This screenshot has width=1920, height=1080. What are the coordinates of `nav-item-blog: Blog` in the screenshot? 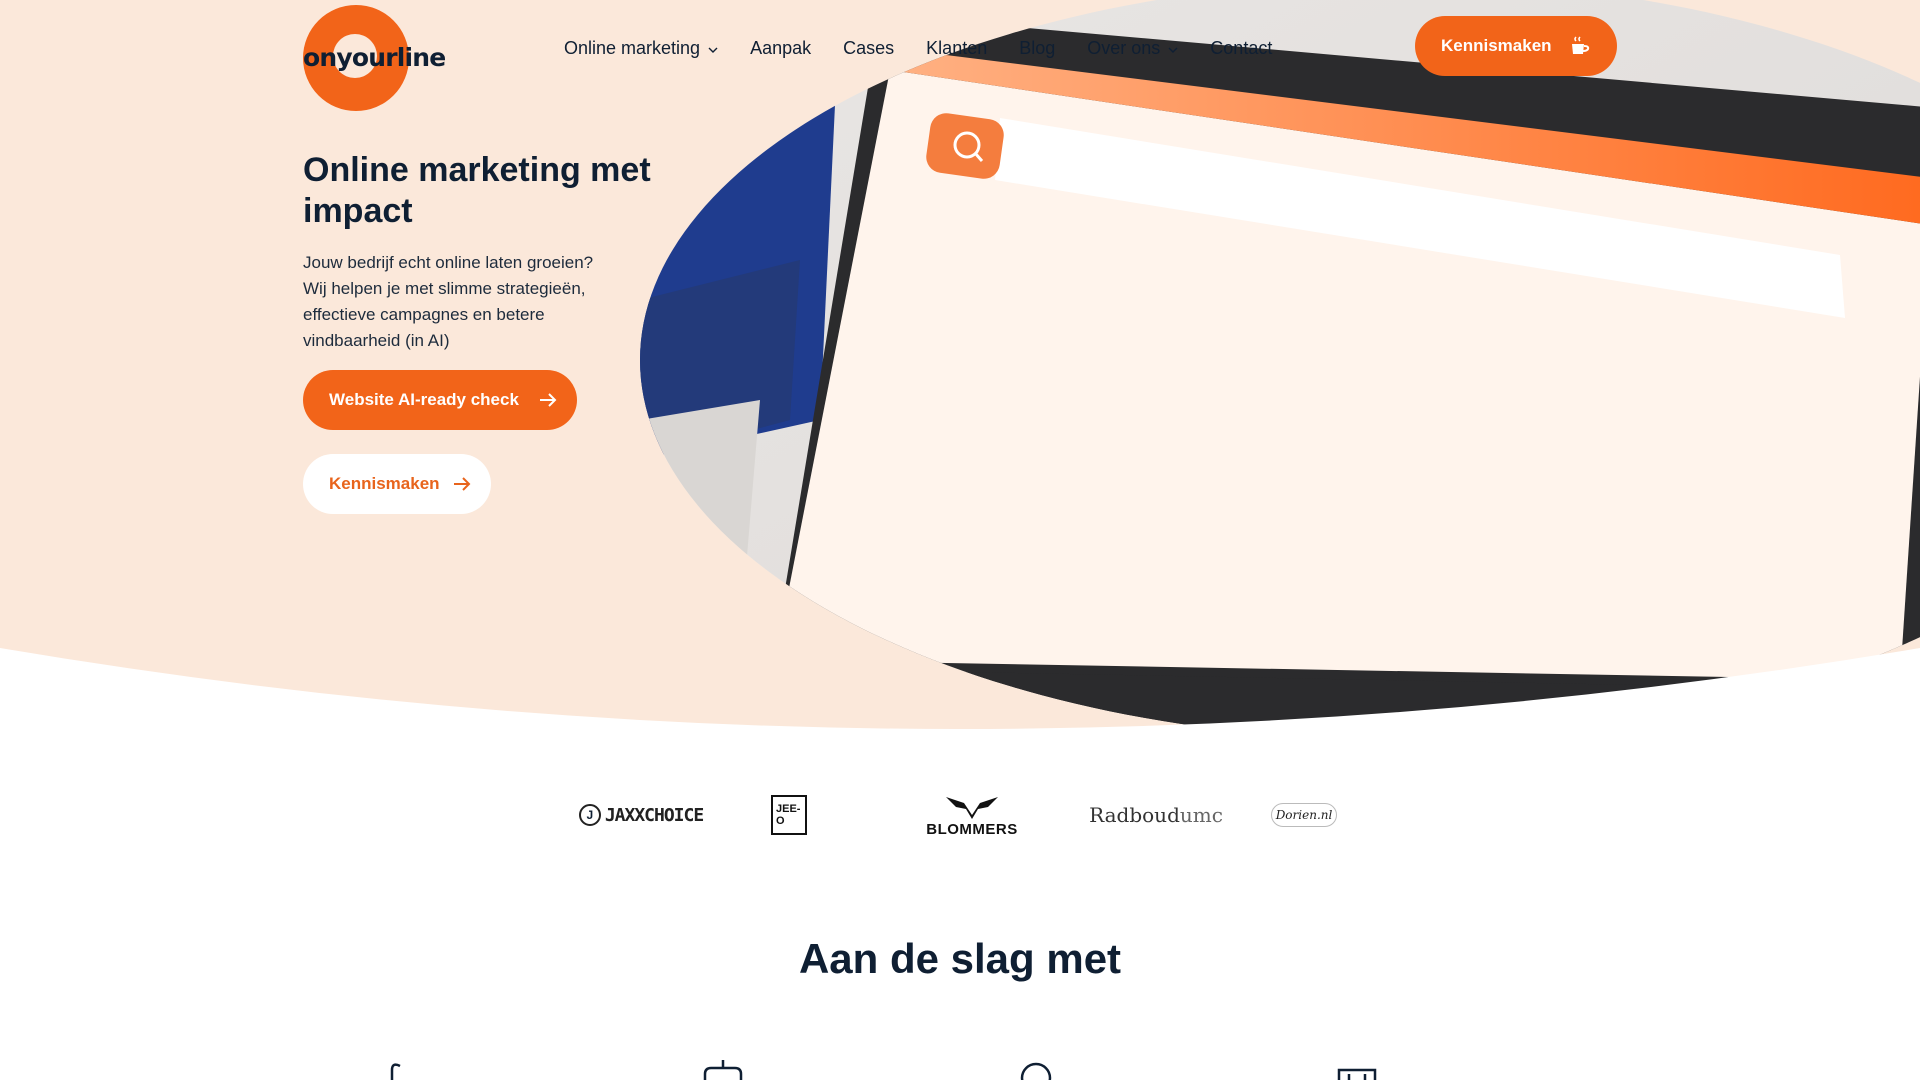 It's located at (1037, 48).